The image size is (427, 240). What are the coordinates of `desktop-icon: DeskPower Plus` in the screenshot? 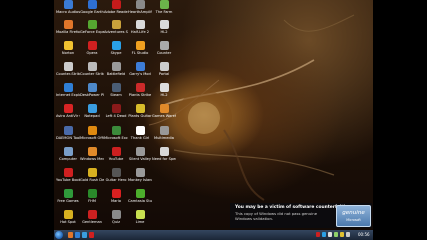 It's located at (92, 93).